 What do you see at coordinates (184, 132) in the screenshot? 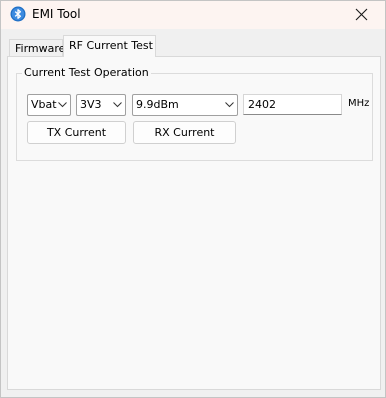
I see `rx-current-button: RX Current` at bounding box center [184, 132].